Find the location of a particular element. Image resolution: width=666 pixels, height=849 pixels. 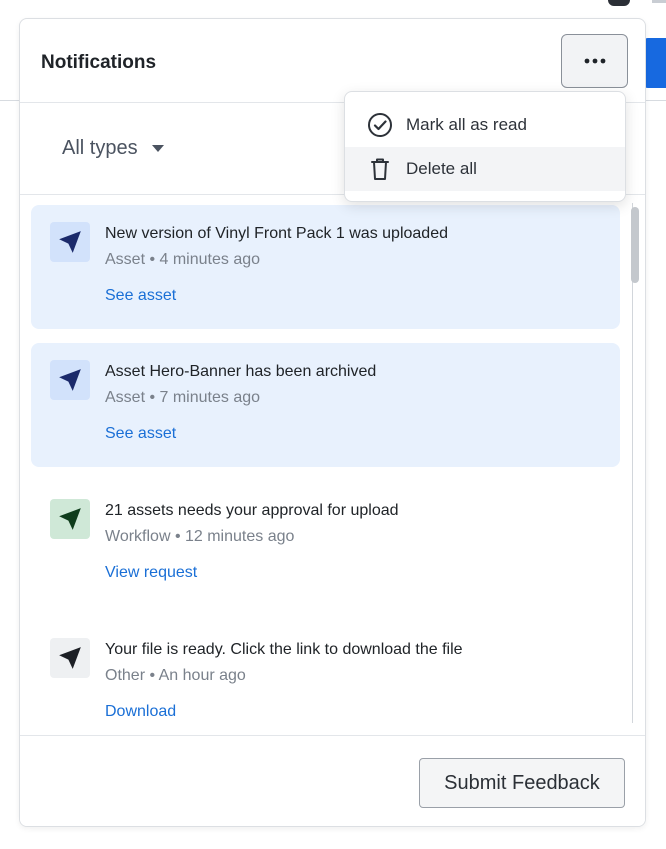

panel-footer: Submit Feedback is located at coordinates (332, 780).